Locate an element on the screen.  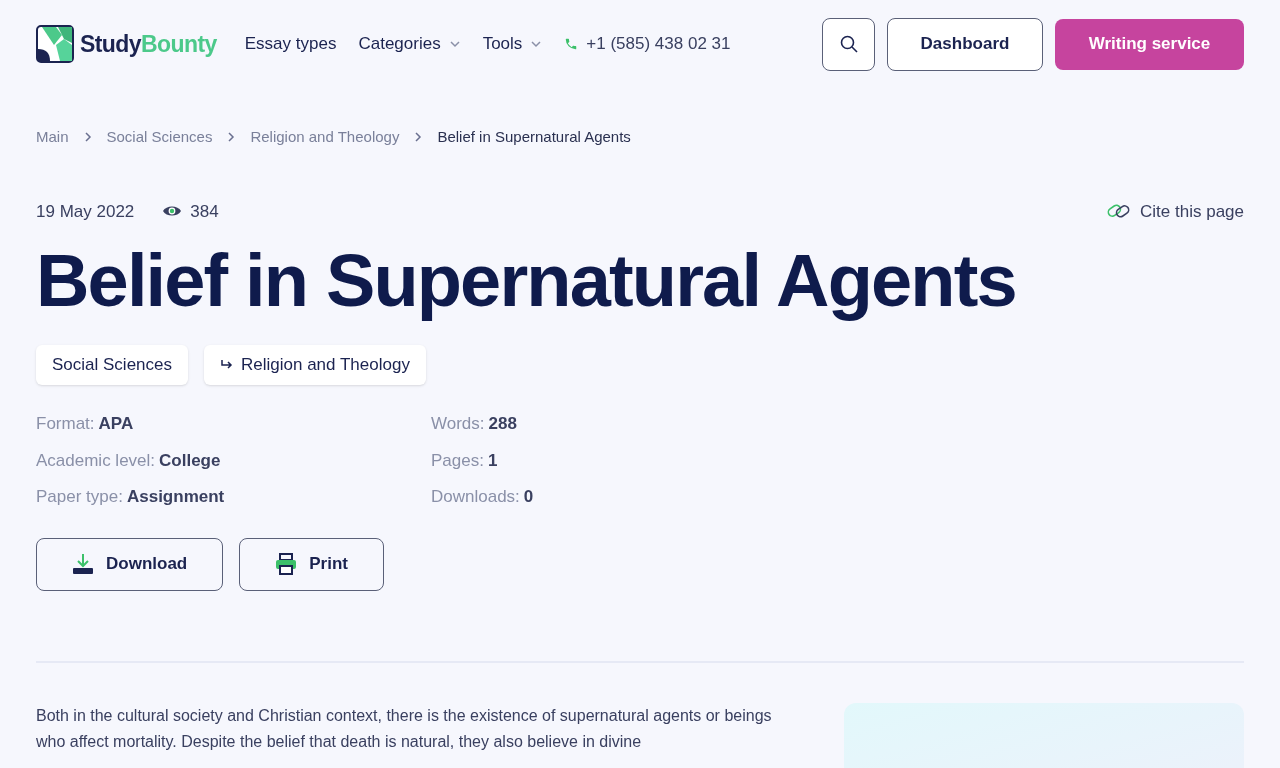
dashboard-button: Dashboard is located at coordinates (965, 44).